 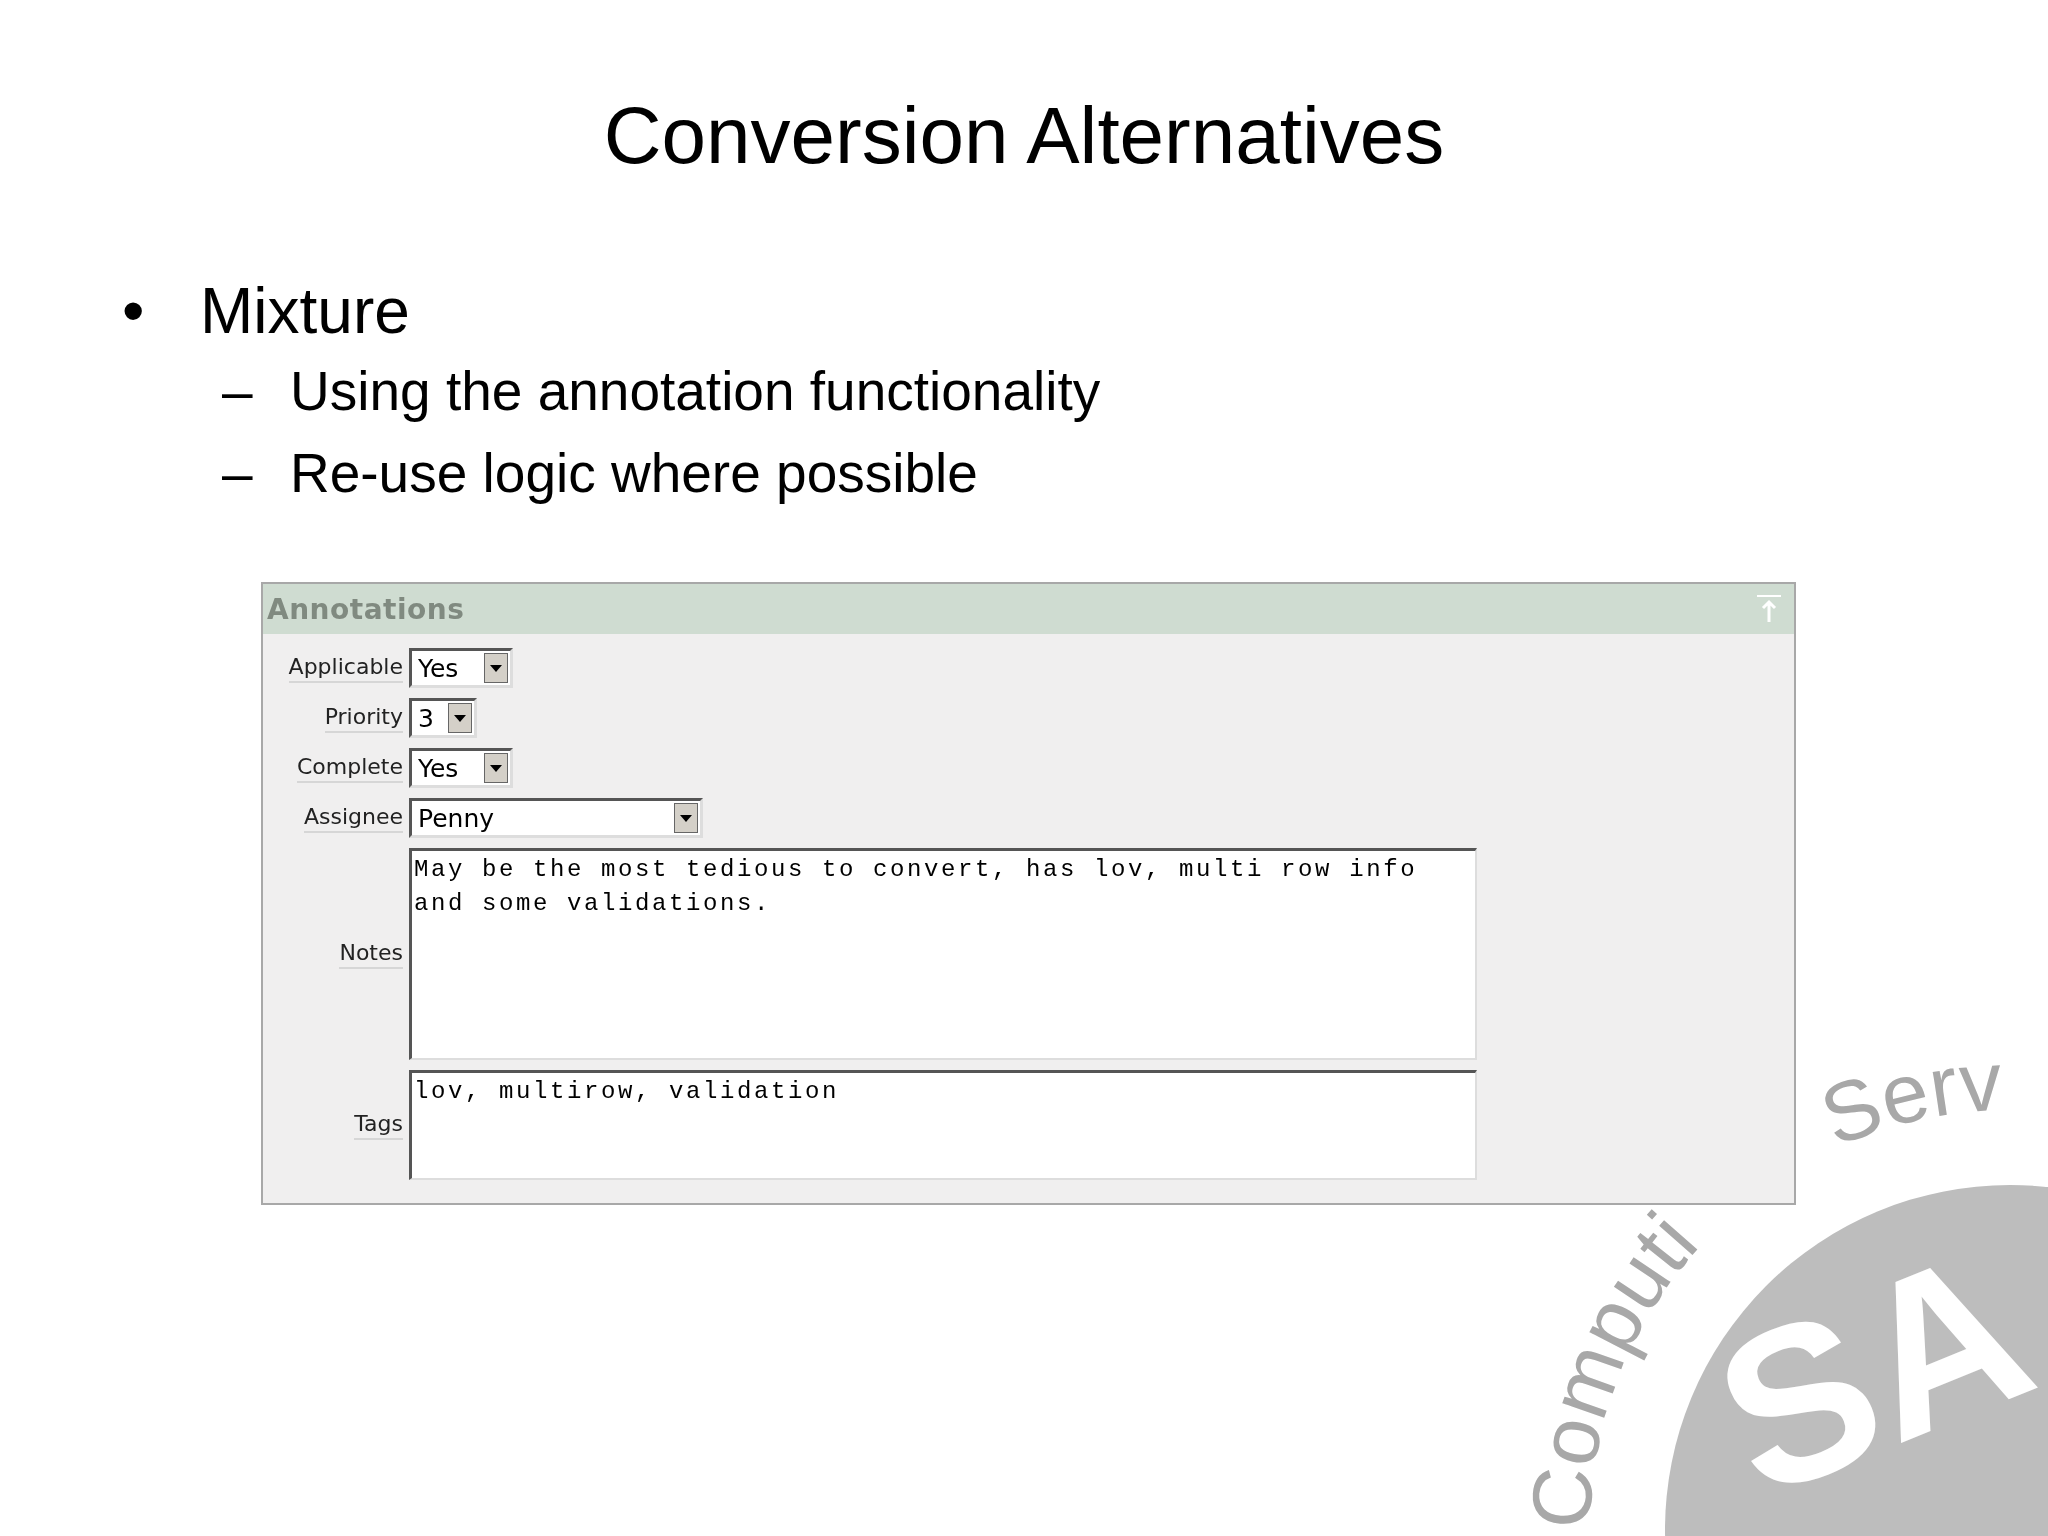 What do you see at coordinates (943, 1125) in the screenshot?
I see `text-area: lov, multirow, validation` at bounding box center [943, 1125].